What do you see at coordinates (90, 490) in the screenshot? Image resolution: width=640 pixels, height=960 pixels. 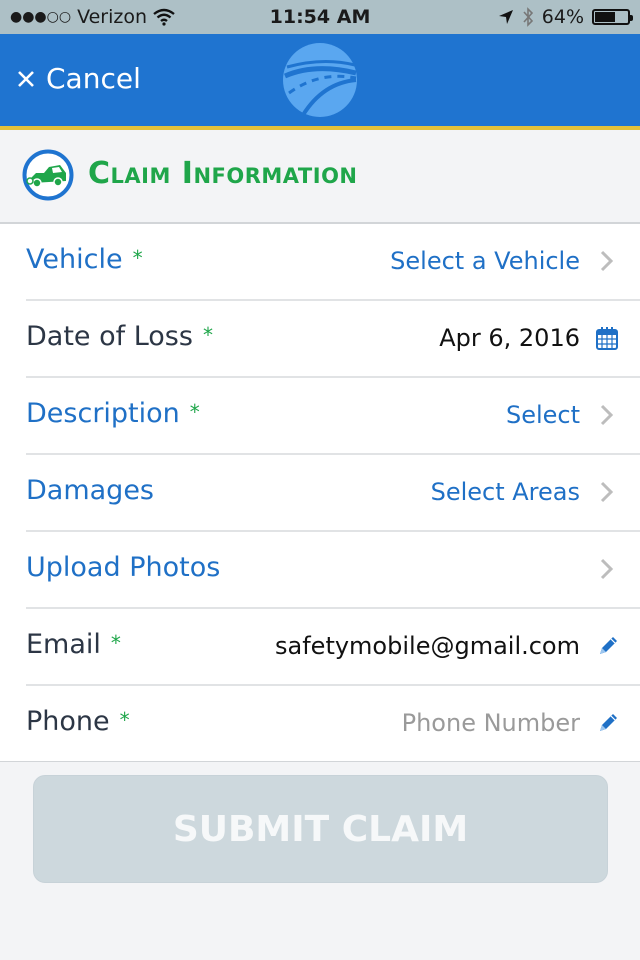 I see `damages-label: Damages` at bounding box center [90, 490].